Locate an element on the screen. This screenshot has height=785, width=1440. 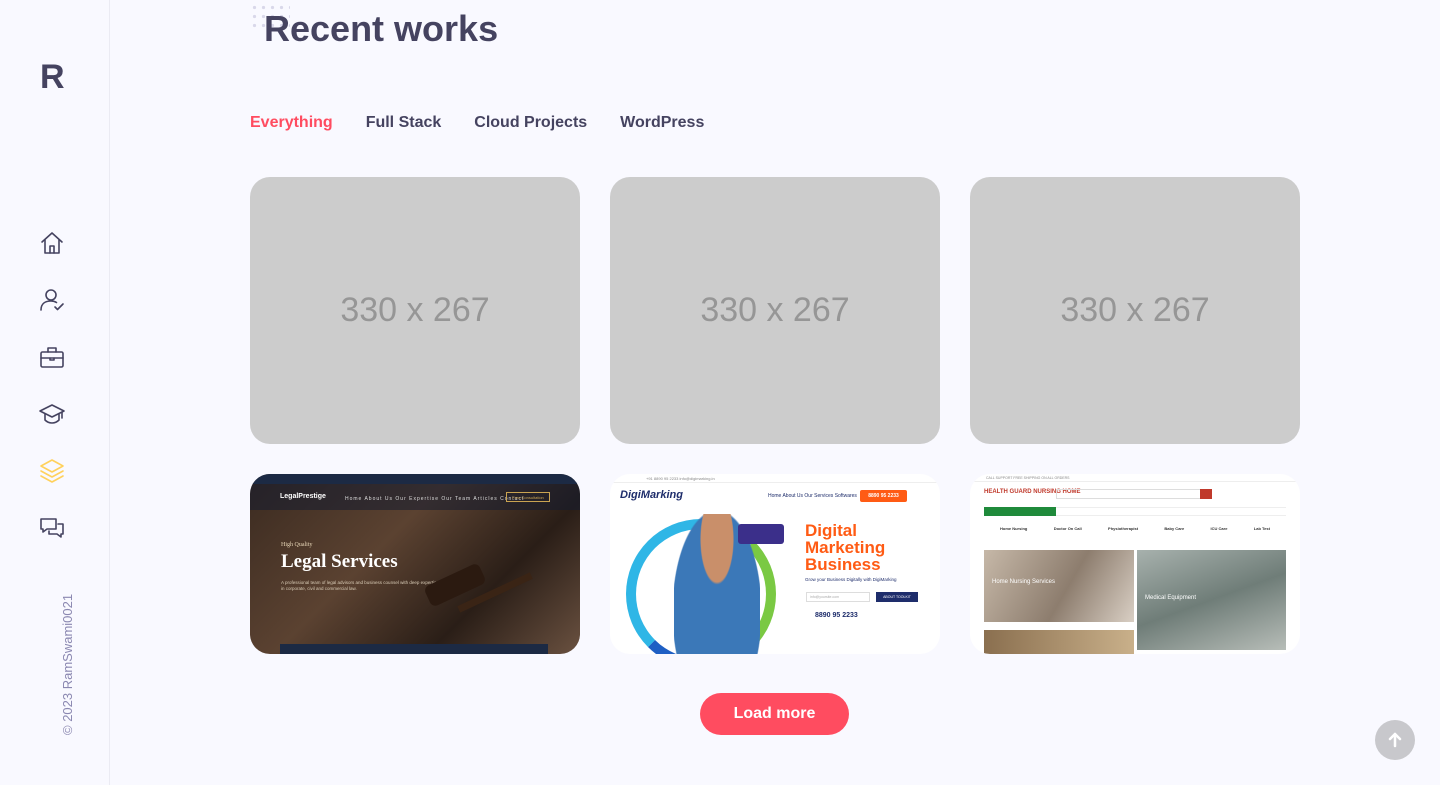
shot-caption: Home Nursing Services is located at coordinates (1024, 582).